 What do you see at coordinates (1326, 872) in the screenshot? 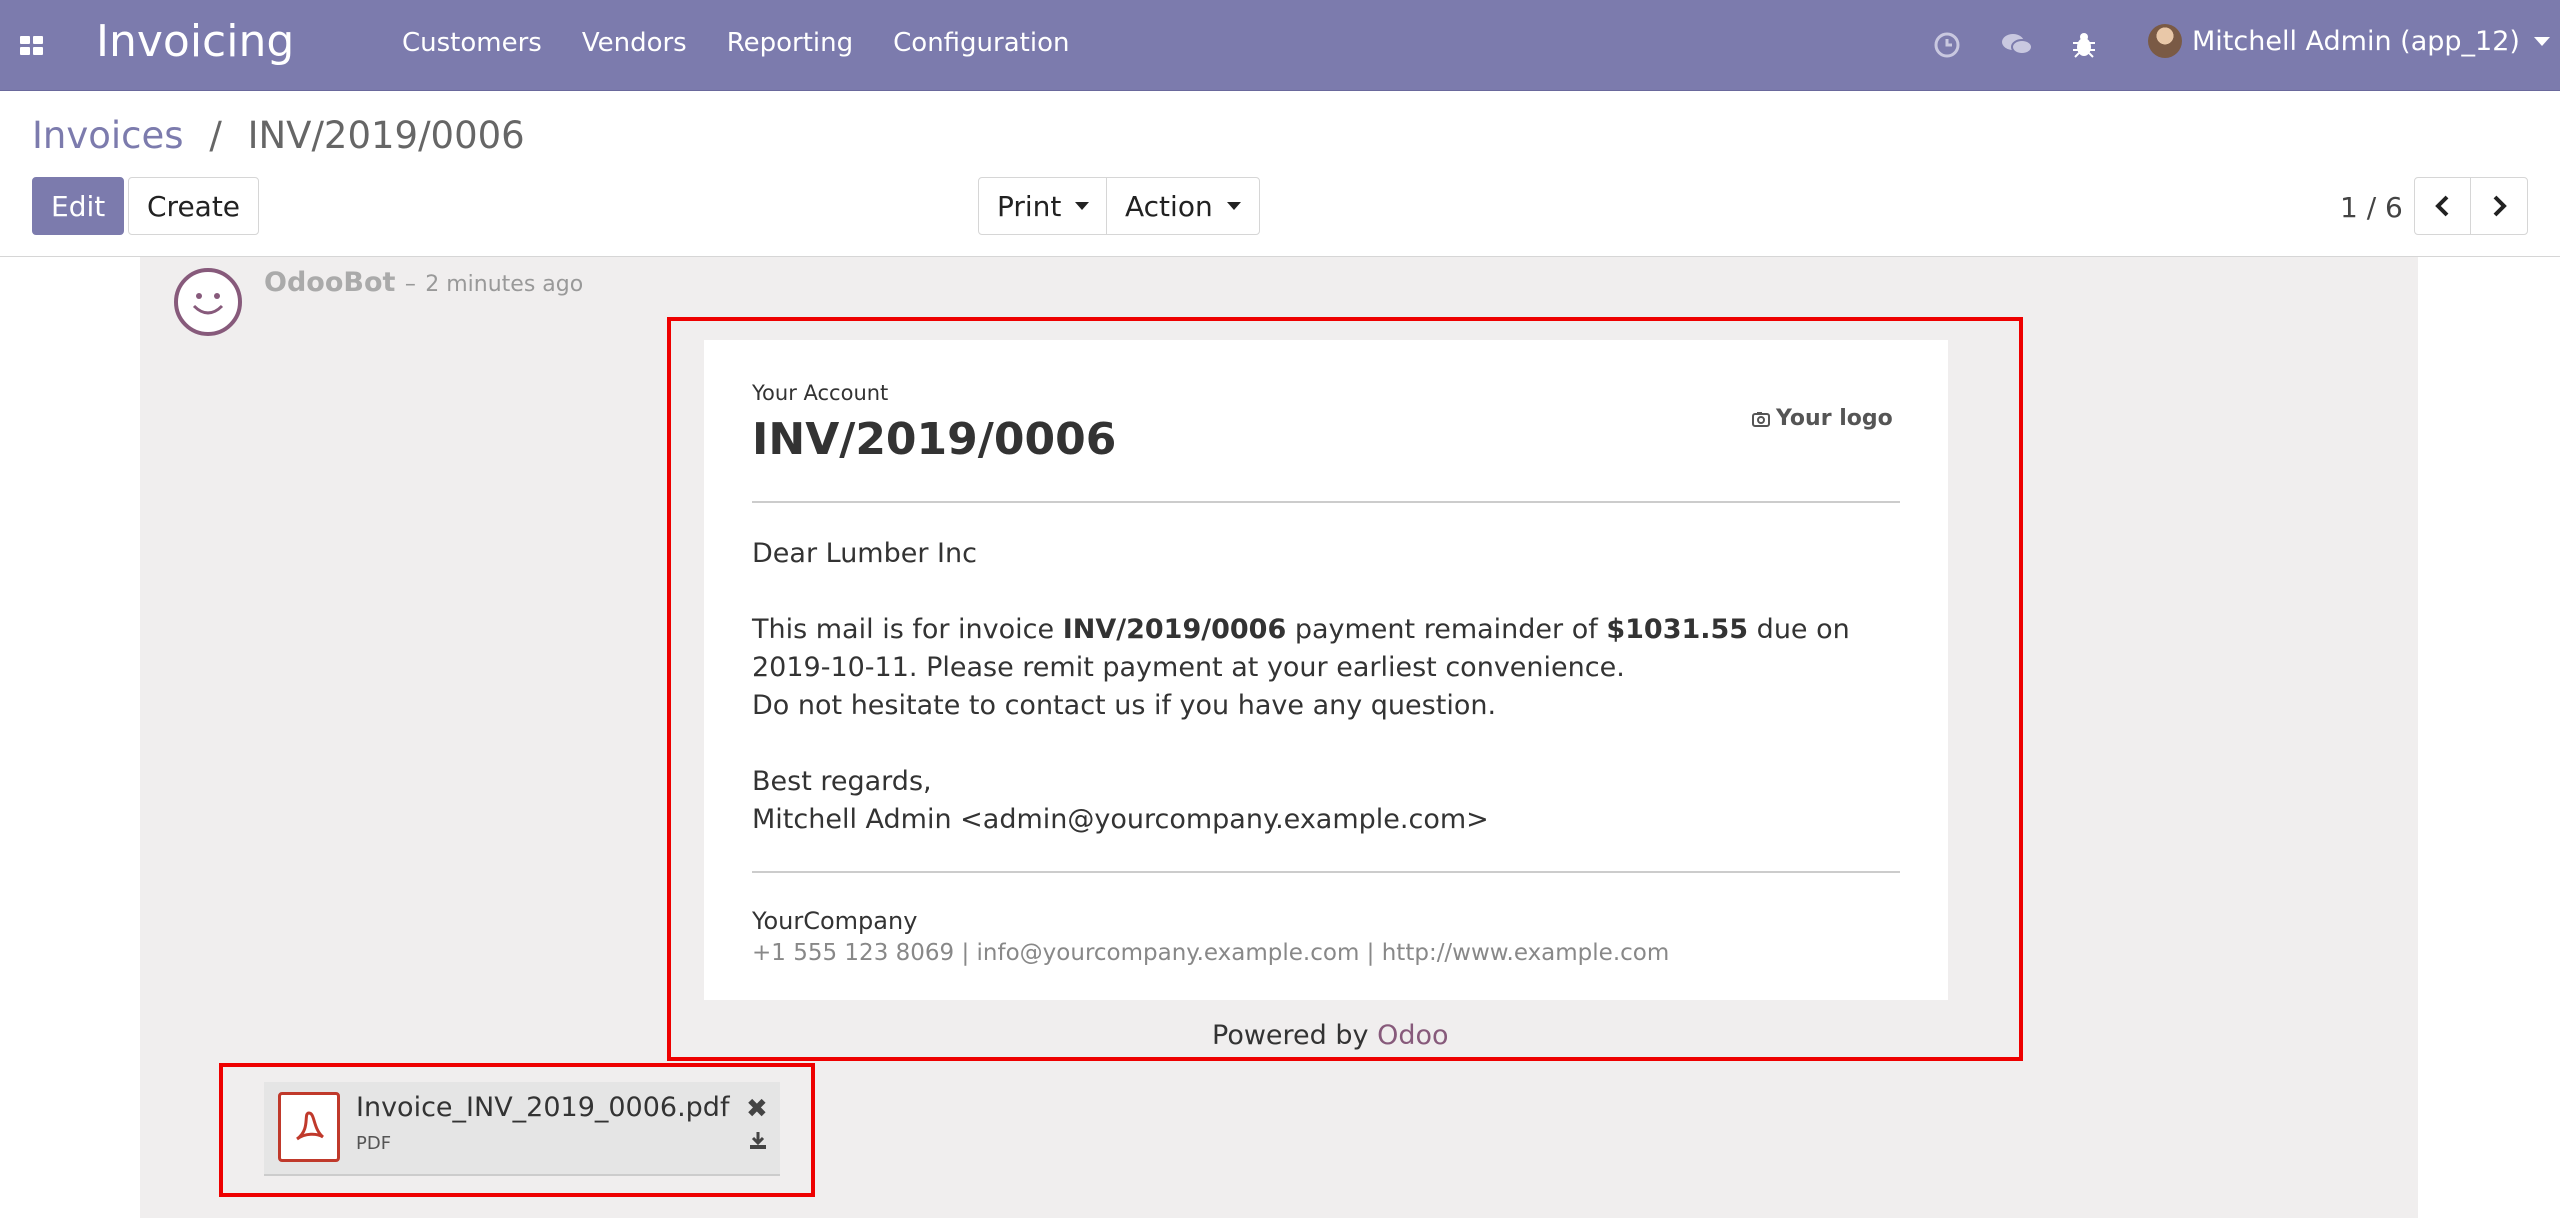
I see `mail-divider-bottom` at bounding box center [1326, 872].